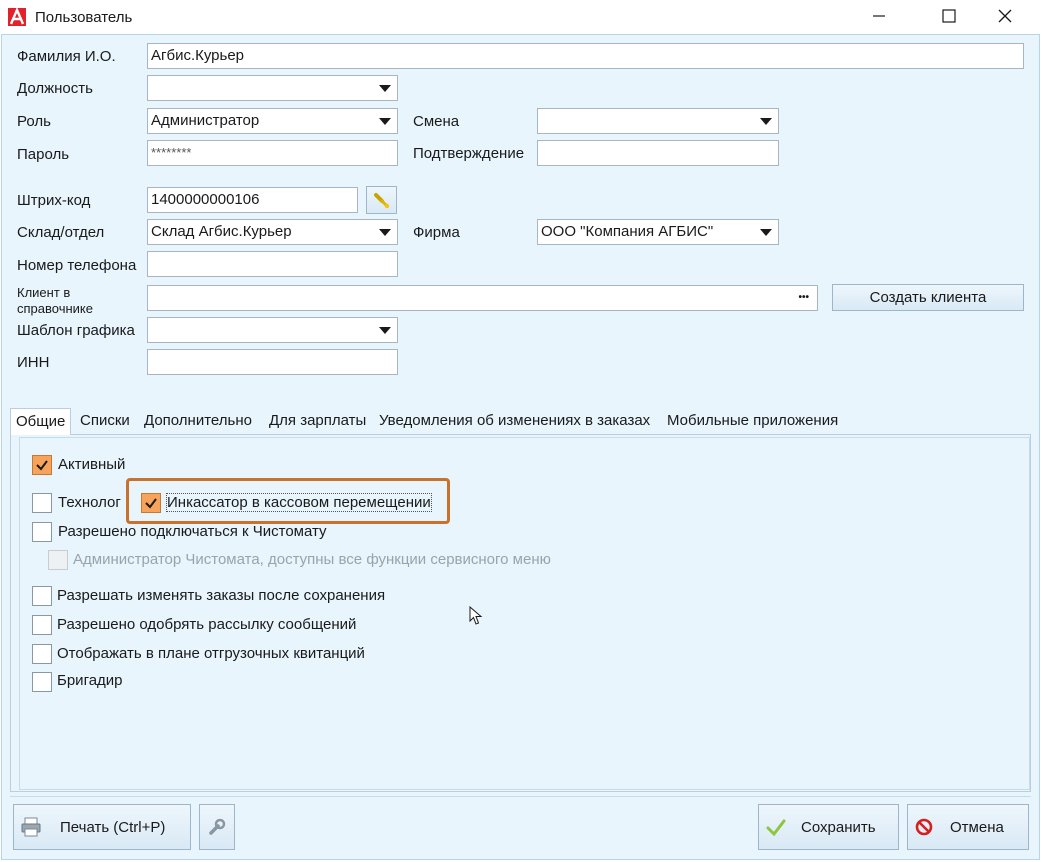 This screenshot has height=862, width=1042. I want to click on barcode-field: 1400000000106, so click(252, 200).